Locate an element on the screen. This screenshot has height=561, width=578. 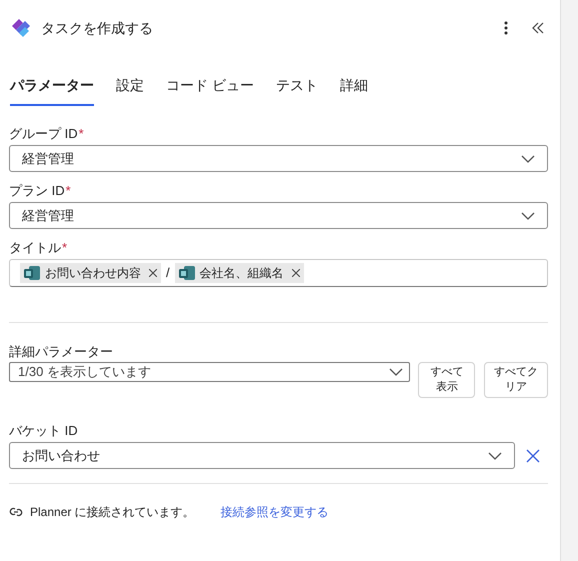
field-label: グループ ID is located at coordinates (43, 134).